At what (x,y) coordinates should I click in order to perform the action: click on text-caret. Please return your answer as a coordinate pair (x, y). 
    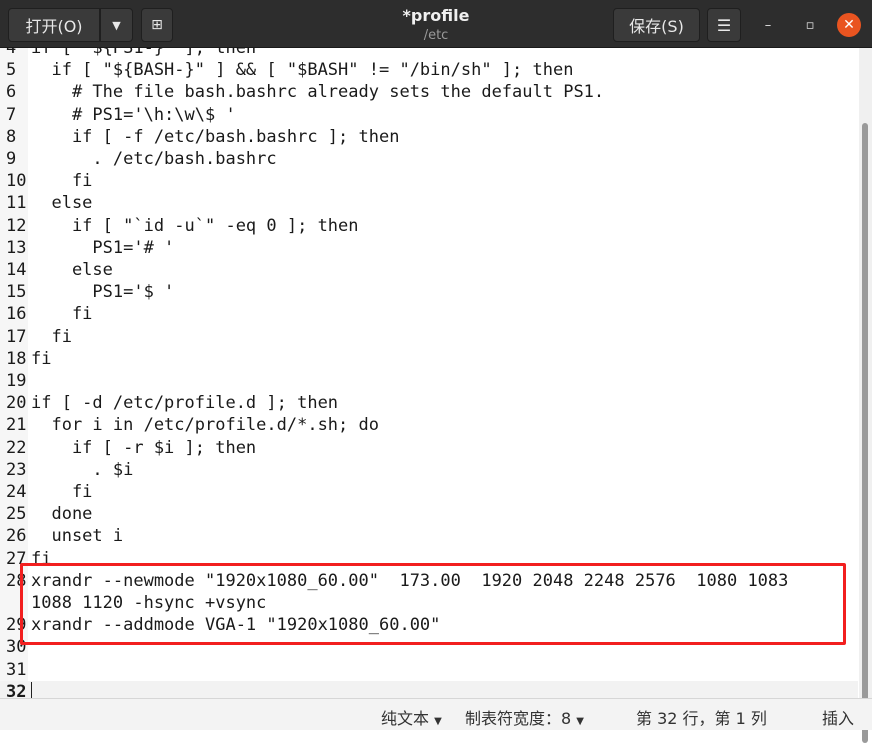
    Looking at the image, I should click on (31, 689).